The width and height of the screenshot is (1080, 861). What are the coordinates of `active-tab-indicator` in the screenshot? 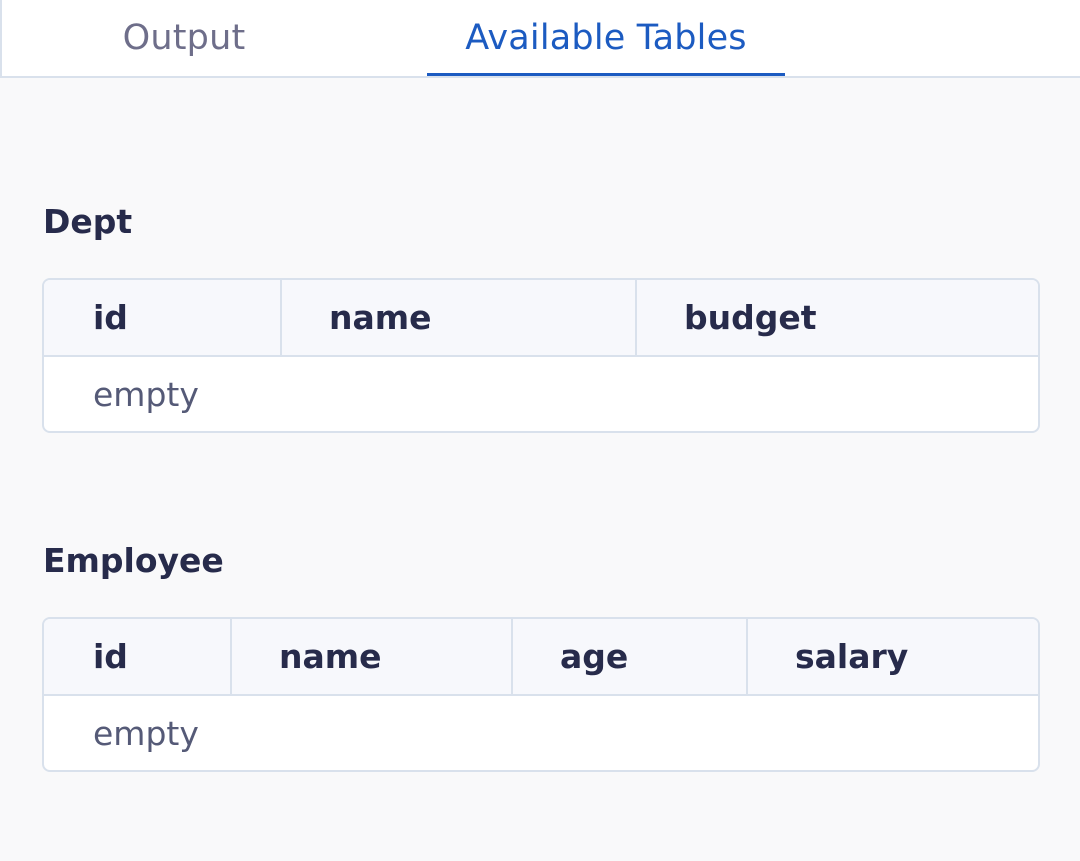 It's located at (606, 74).